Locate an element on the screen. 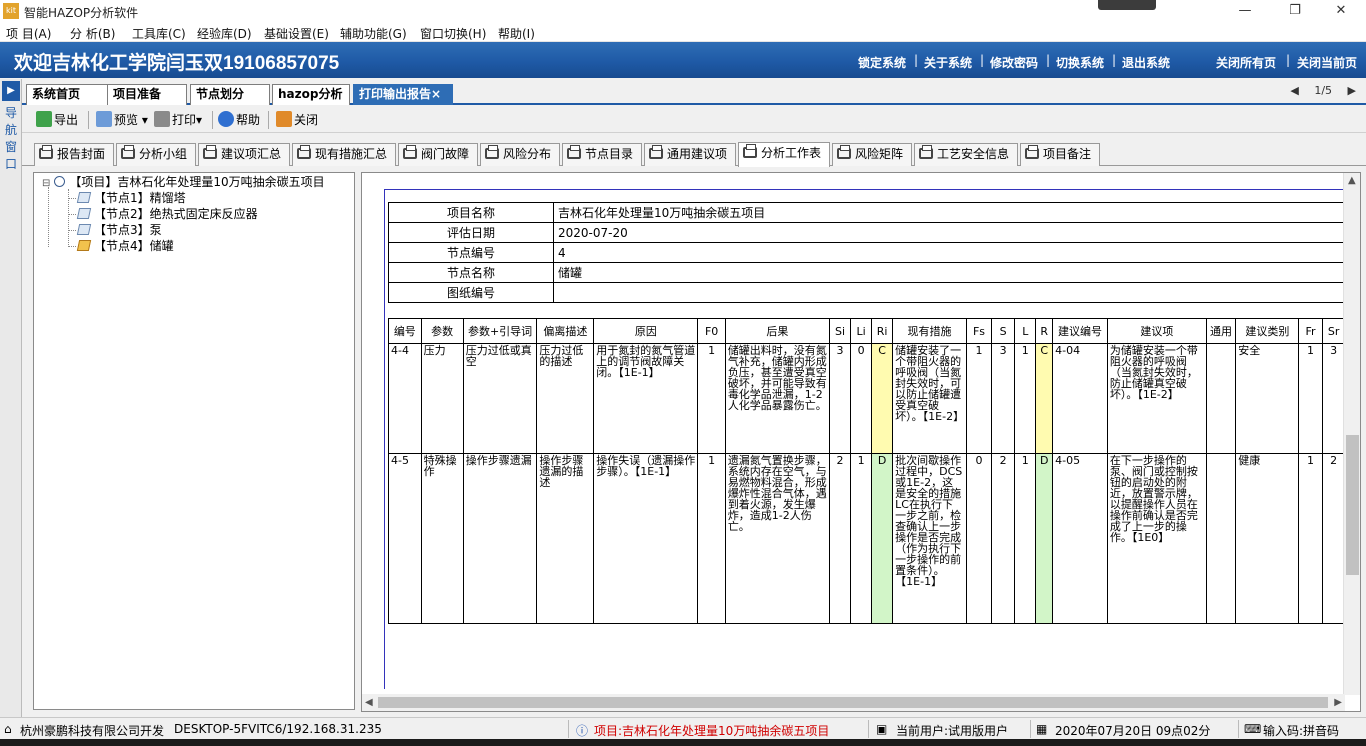 This screenshot has height=746, width=1366. tree-node-1: 【节点1】精馏塔 is located at coordinates (131, 198).